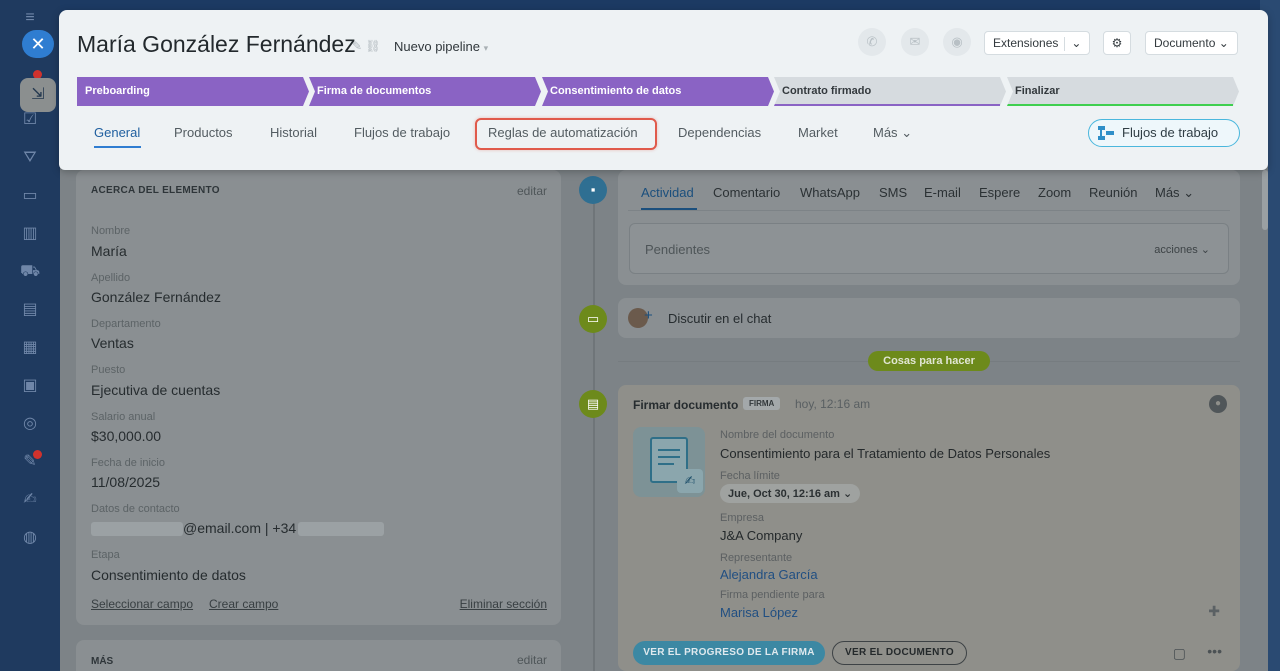 The height and width of the screenshot is (671, 1280). Describe the element at coordinates (1123, 91) in the screenshot. I see `stage-finalizar: Finalizar` at that location.